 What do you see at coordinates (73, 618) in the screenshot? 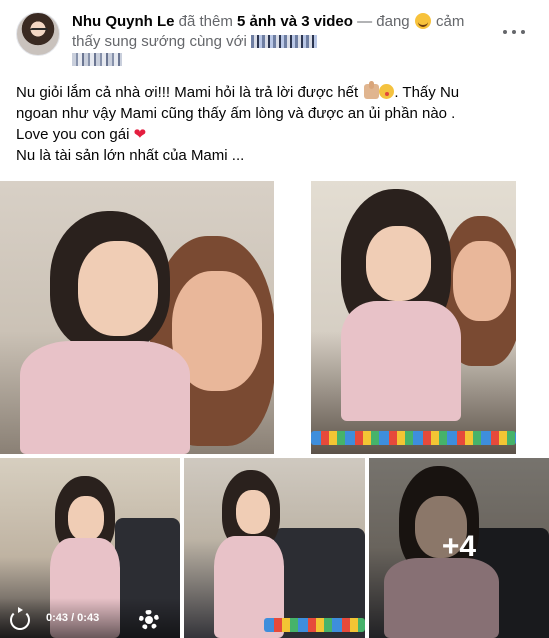
I see `video-time: 0:43 / 0:43` at bounding box center [73, 618].